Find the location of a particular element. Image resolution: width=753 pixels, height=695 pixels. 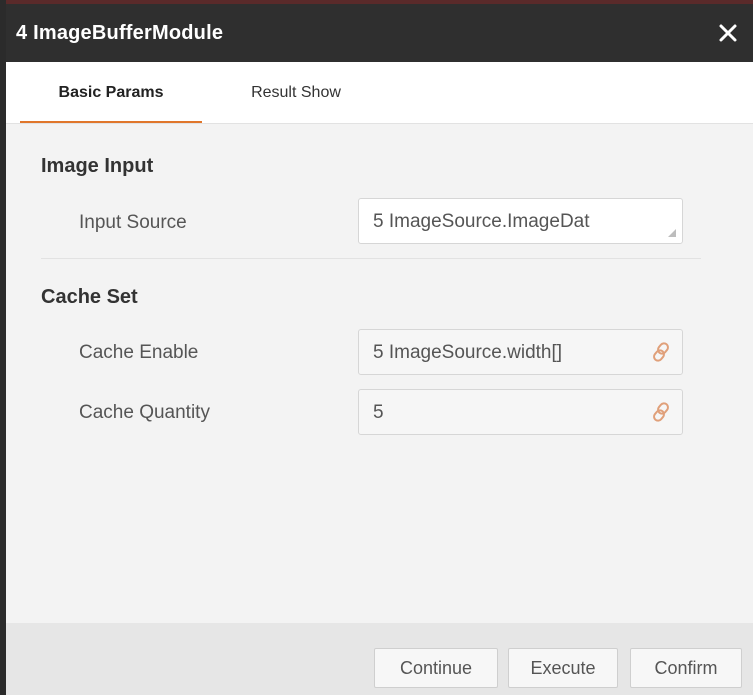

cache-quantity-value: 5 is located at coordinates (378, 412).